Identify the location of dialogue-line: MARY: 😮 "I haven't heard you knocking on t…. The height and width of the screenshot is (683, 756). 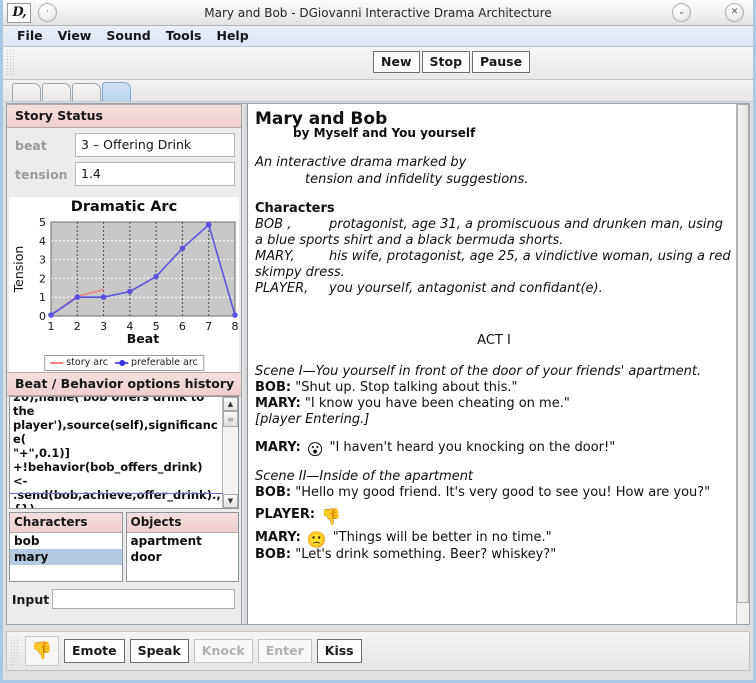
(494, 449).